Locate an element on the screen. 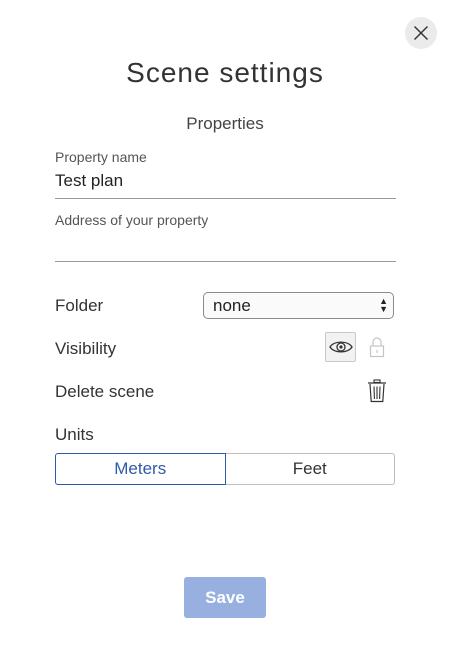  units-toggle: Meters Feet is located at coordinates (225, 469).